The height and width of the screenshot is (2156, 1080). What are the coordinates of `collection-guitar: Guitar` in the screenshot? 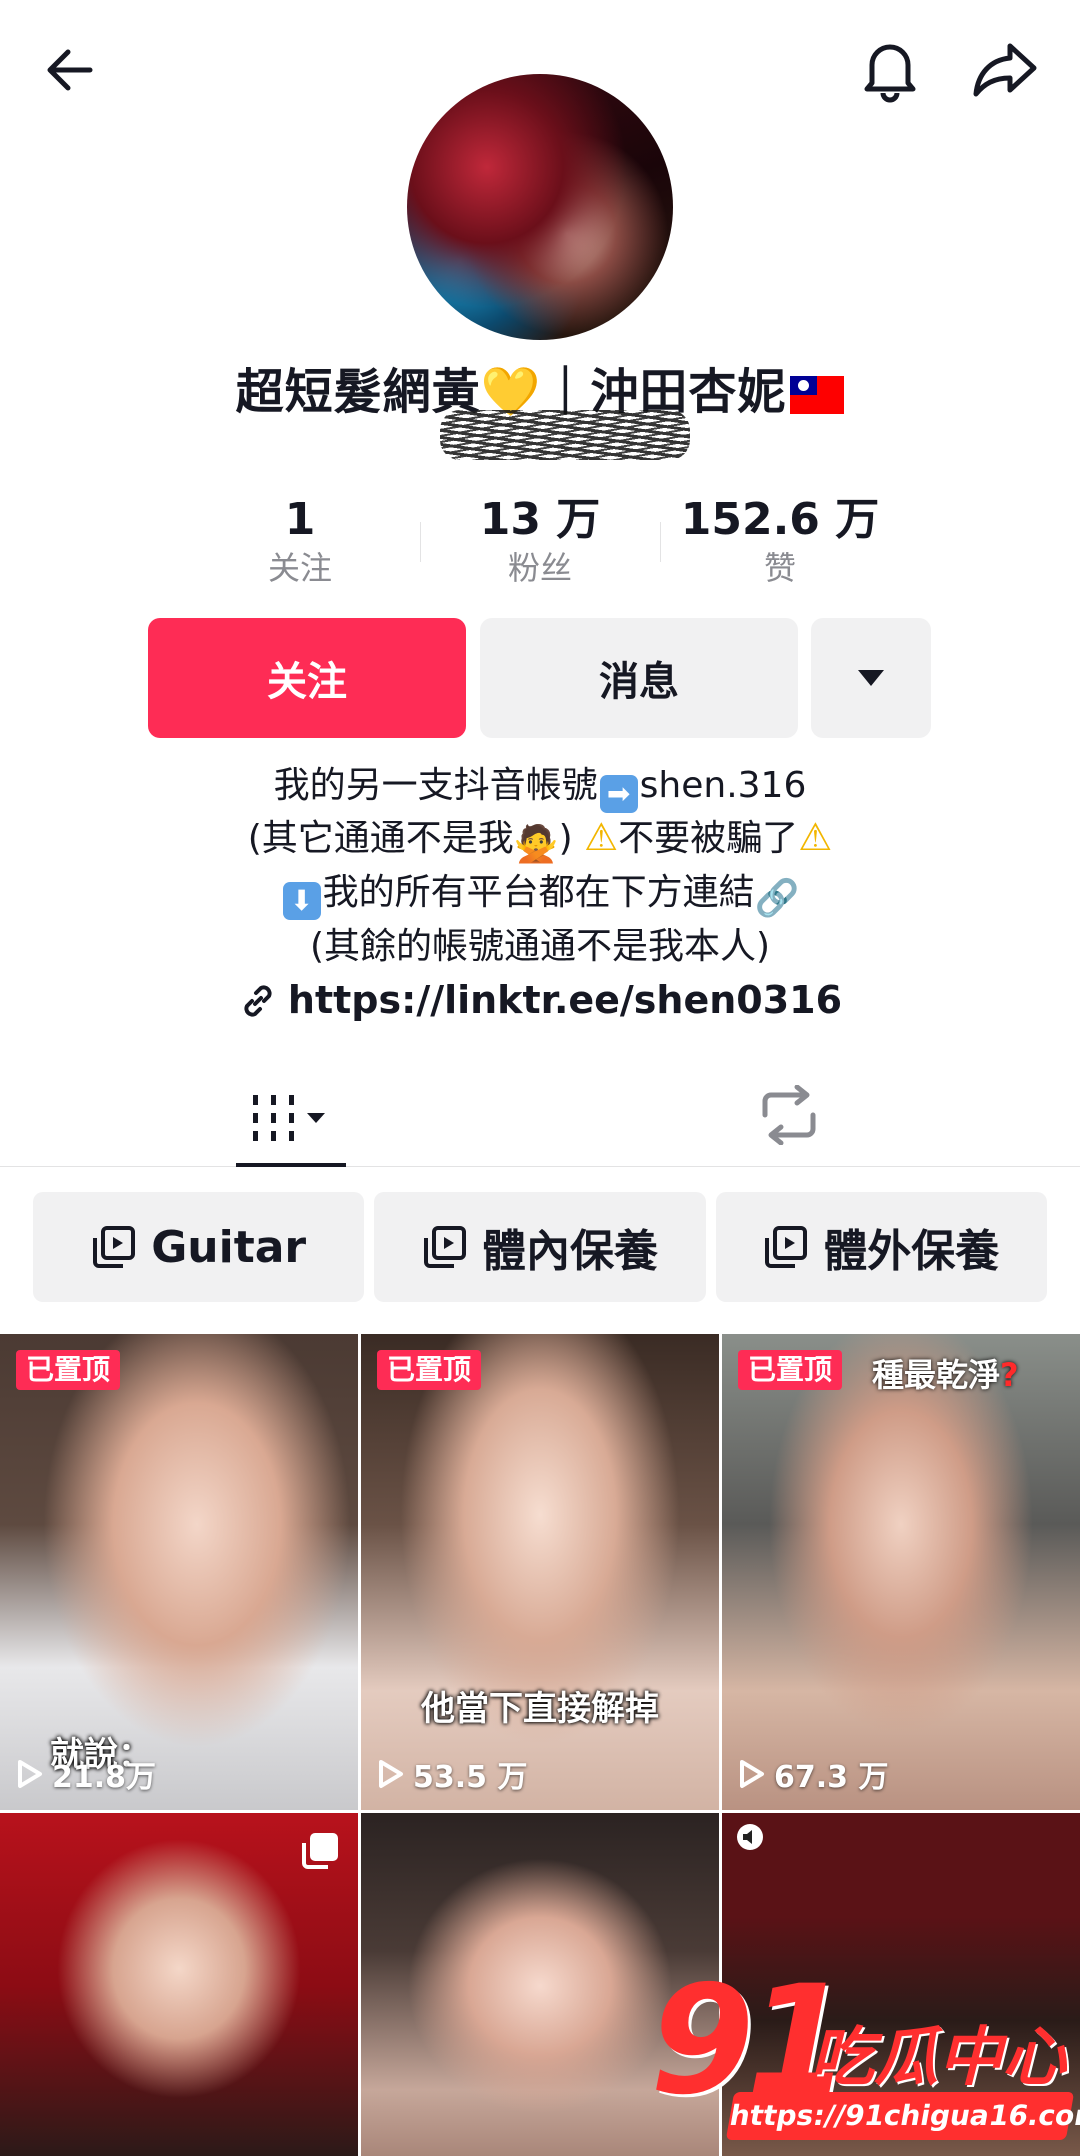 It's located at (199, 1247).